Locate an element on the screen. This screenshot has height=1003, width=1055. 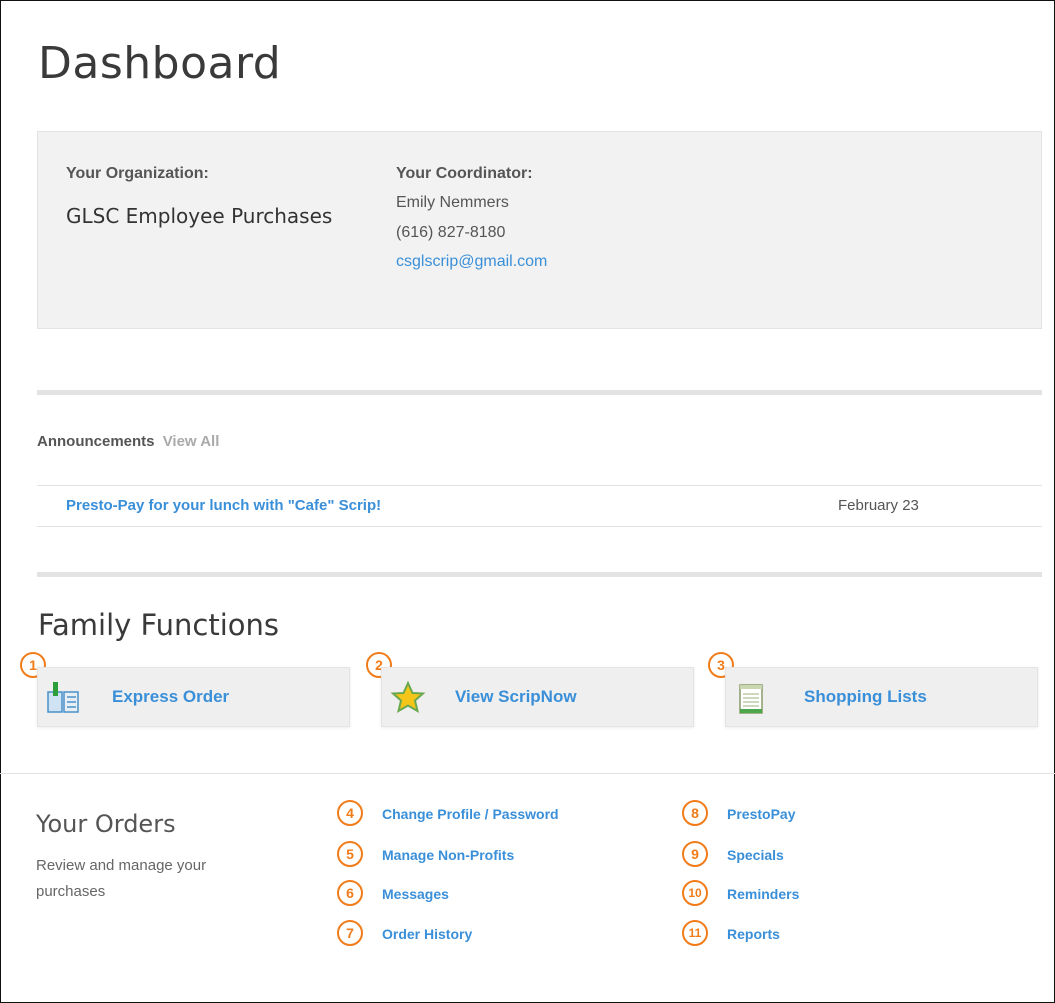
family-functions-title: Family Functions is located at coordinates (158, 625).